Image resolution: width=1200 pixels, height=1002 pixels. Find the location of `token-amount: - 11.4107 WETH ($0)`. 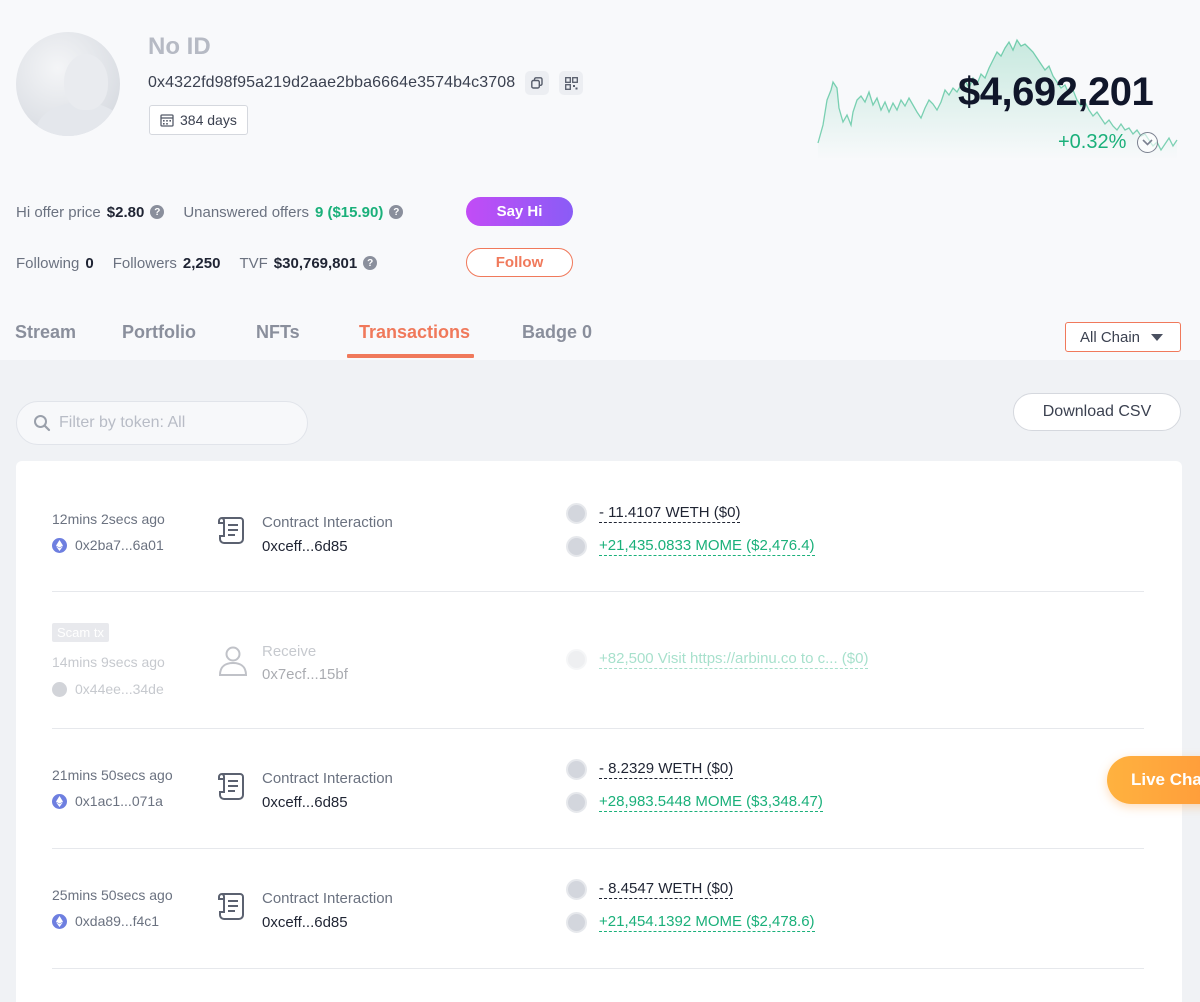

token-amount: - 11.4107 WETH ($0) is located at coordinates (653, 513).